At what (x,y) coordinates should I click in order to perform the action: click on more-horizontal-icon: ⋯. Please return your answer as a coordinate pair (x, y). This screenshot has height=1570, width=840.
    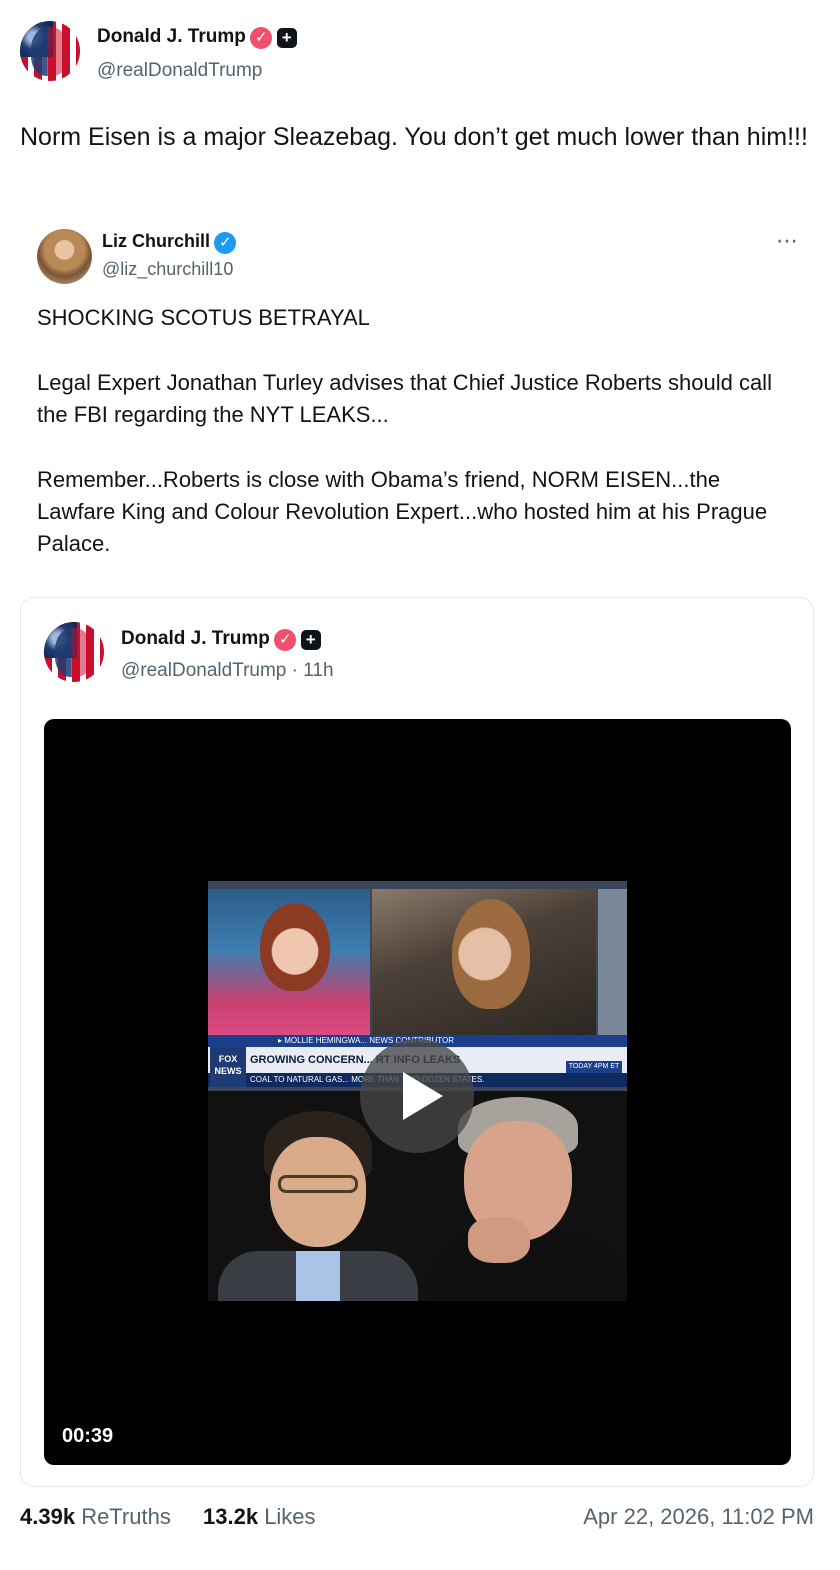
    Looking at the image, I should click on (787, 241).